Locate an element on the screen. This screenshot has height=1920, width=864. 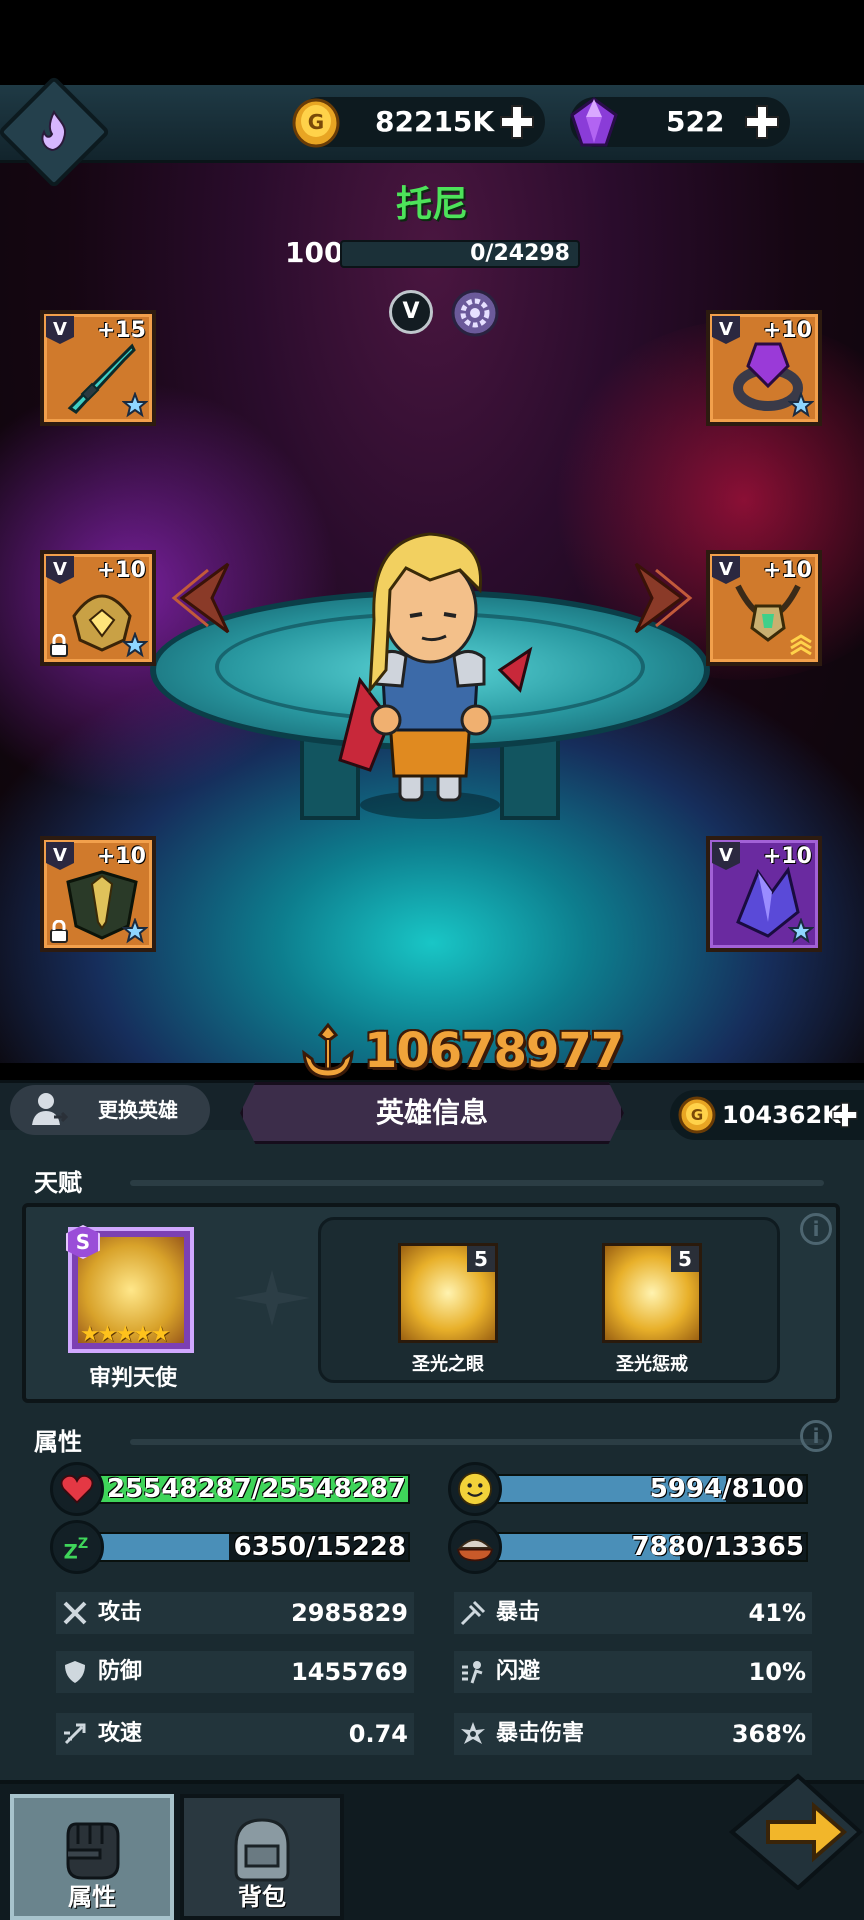
add-gems-icon is located at coordinates (762, 122).